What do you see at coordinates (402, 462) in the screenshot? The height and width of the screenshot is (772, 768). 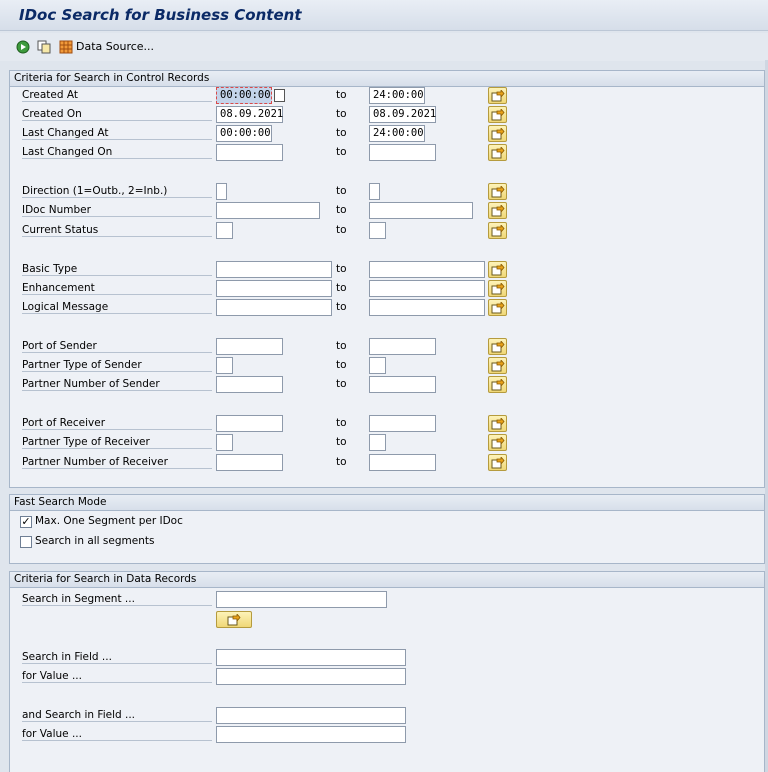 I see `partner-number-of-receiver-to-input` at bounding box center [402, 462].